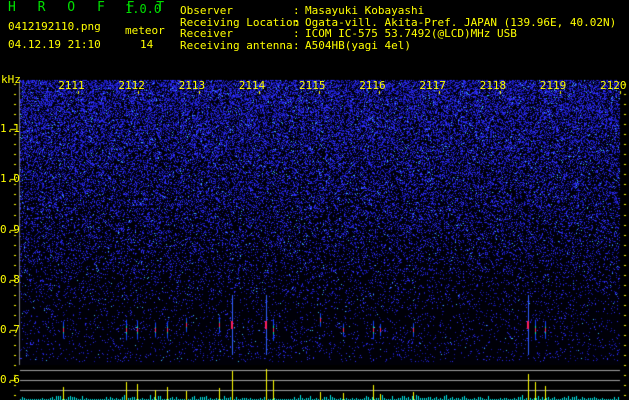 The height and width of the screenshot is (400, 629). I want to click on x-tick-label: 2119, so click(553, 85).